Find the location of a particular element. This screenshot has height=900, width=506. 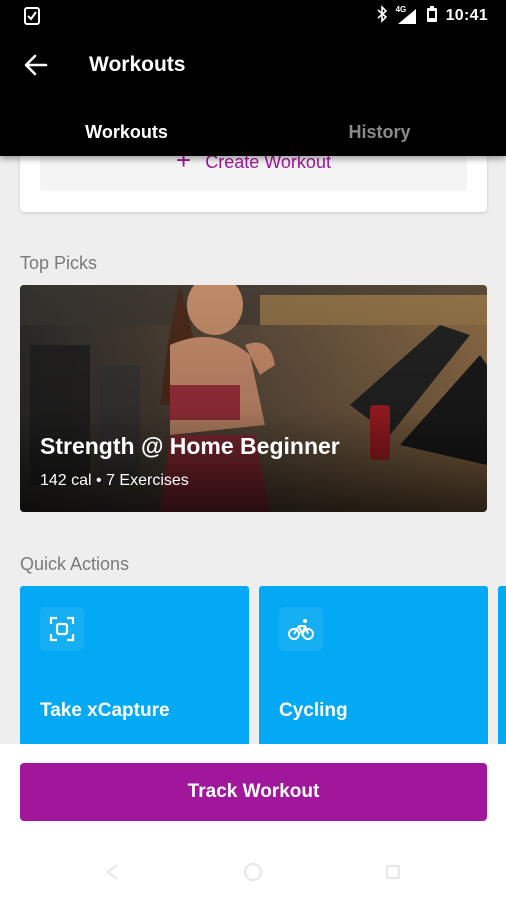

back-button is located at coordinates (36, 65).